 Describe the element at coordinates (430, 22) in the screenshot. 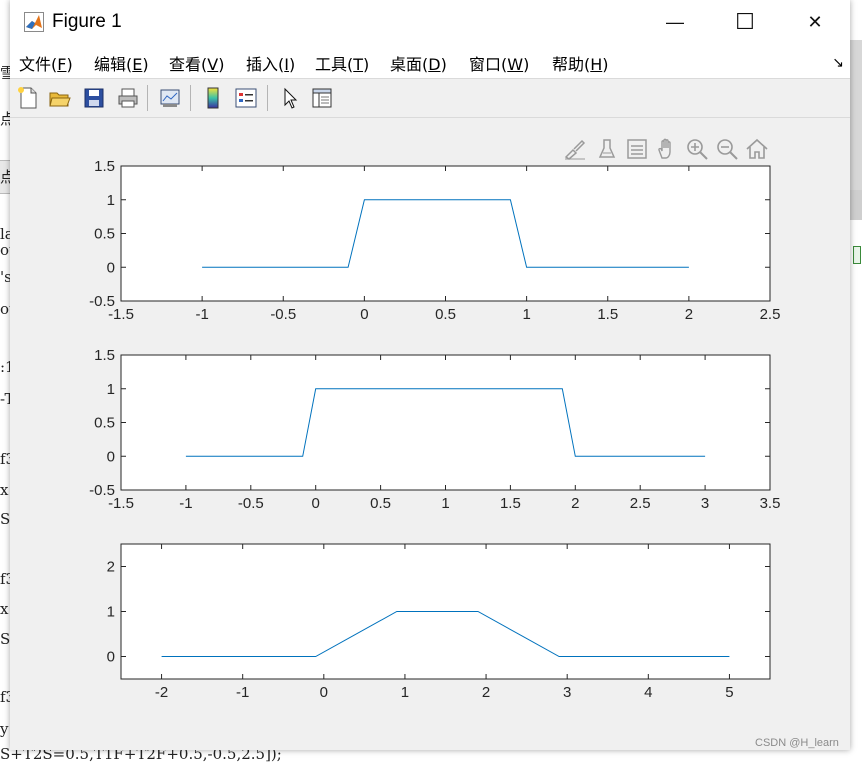

I see `title-bar: Figure 1 — ☐ ✕` at that location.